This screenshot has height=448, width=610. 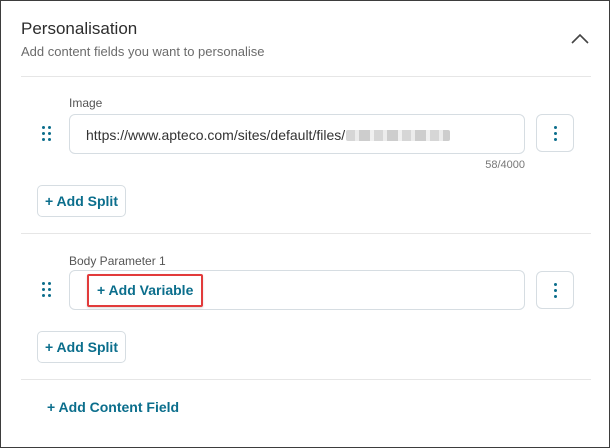 What do you see at coordinates (580, 38) in the screenshot?
I see `chevron-up-icon` at bounding box center [580, 38].